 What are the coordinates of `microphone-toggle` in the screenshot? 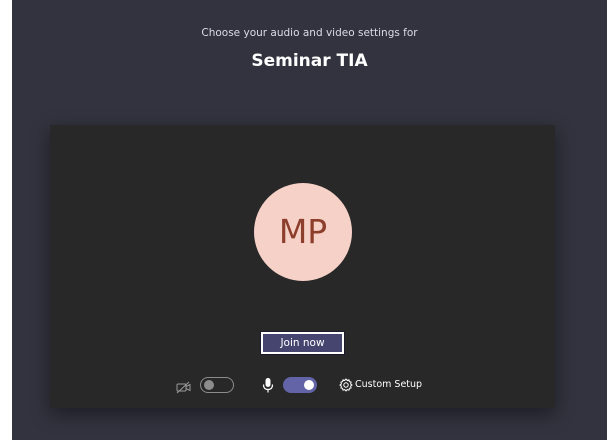 It's located at (300, 385).